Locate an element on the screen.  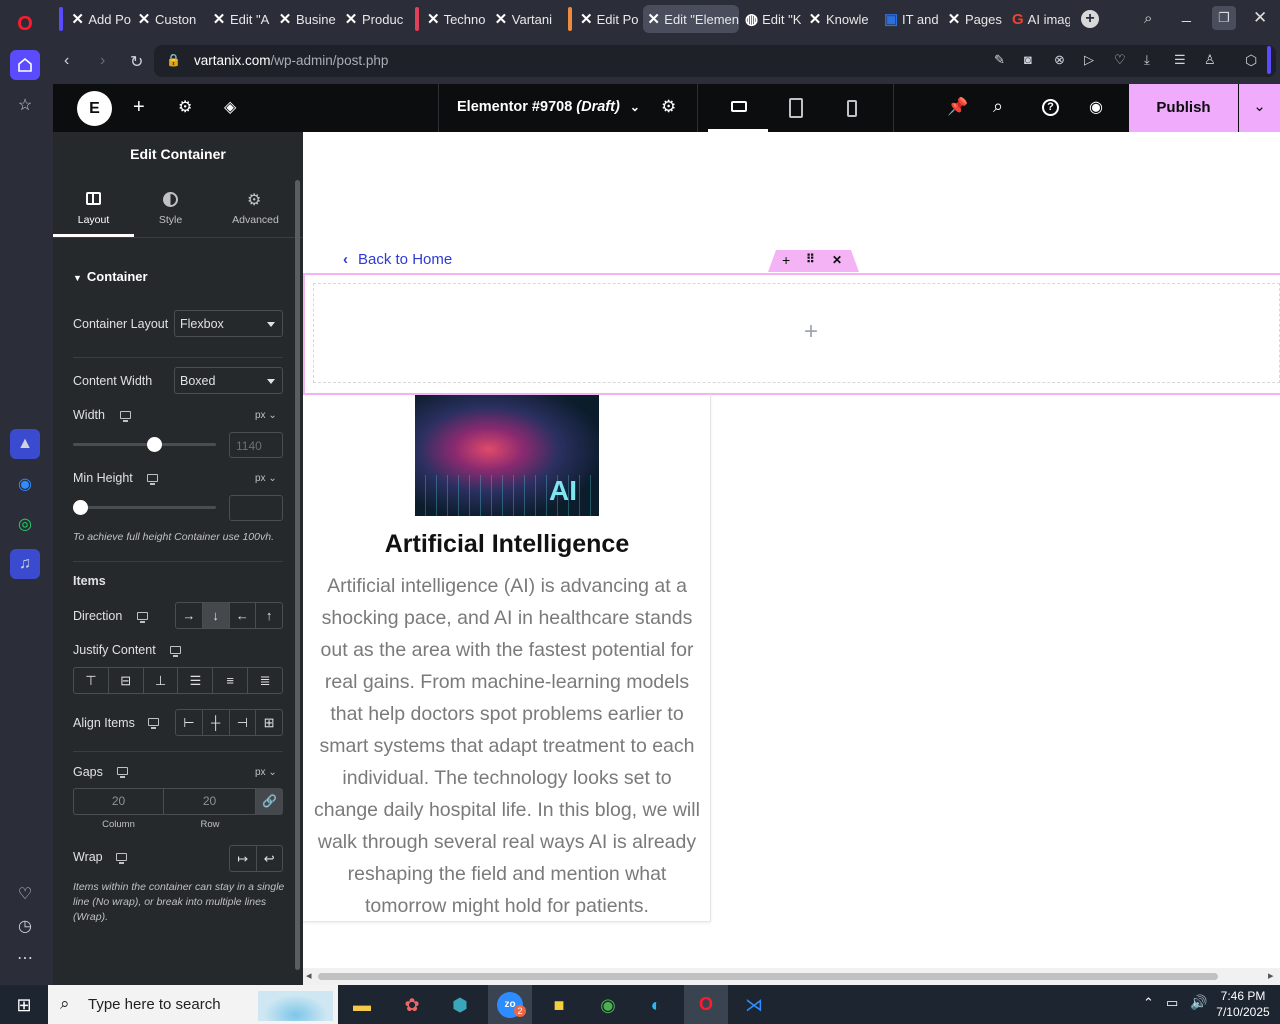
music-icon: ♫ is located at coordinates (25, 564).